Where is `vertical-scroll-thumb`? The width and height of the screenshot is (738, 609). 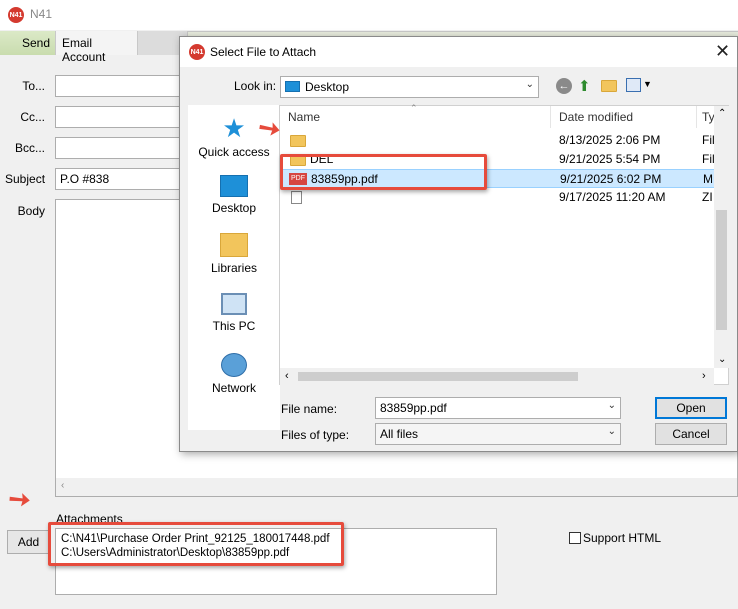 vertical-scroll-thumb is located at coordinates (721, 270).